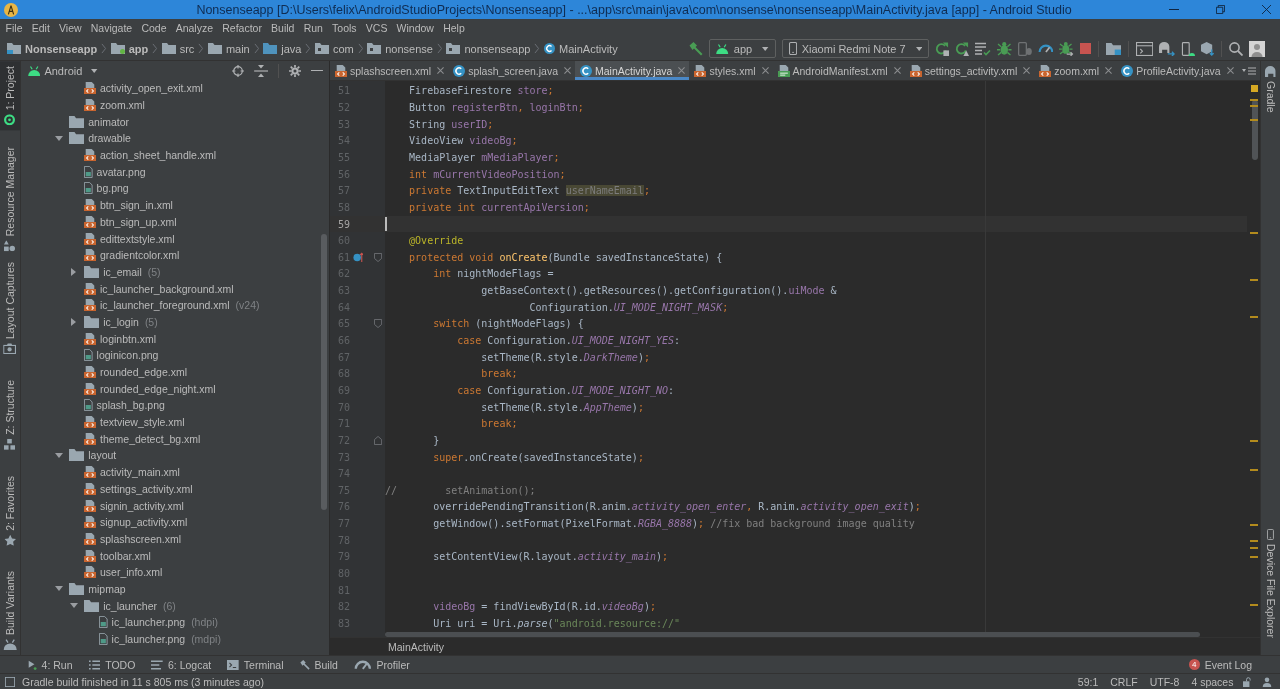  Describe the element at coordinates (282, 48) in the screenshot. I see `breadcrumb-item: java` at that location.